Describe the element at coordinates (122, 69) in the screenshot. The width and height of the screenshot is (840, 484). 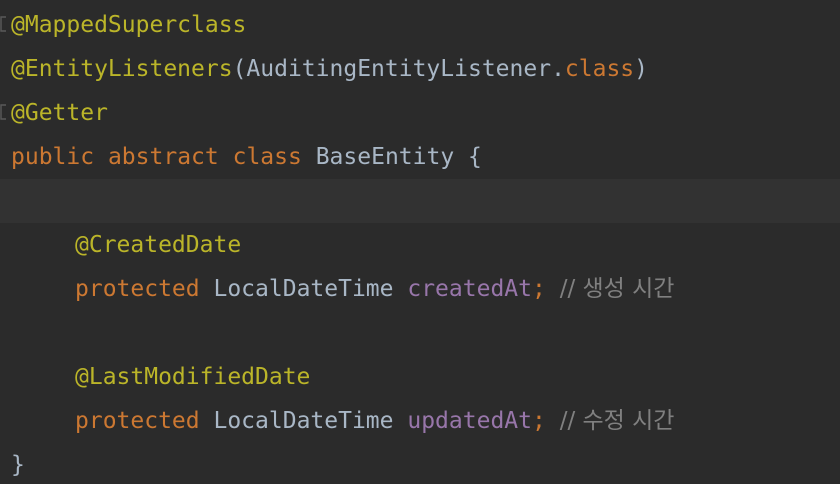
I see `annotation-entity-listeners: @EntityListeners` at that location.